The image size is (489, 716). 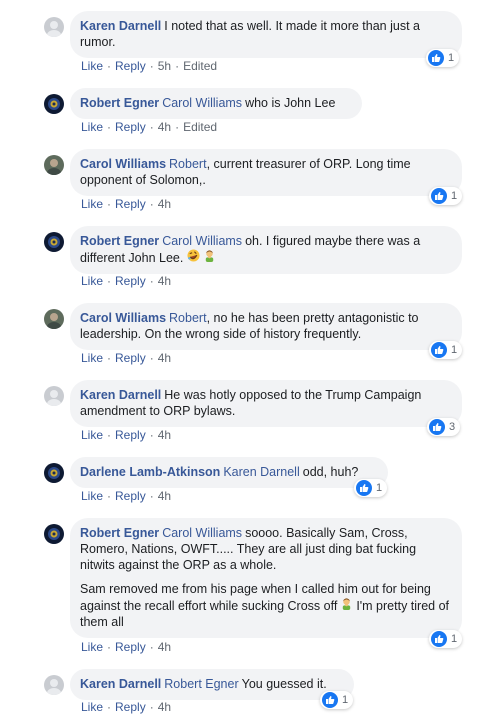 What do you see at coordinates (149, 127) in the screenshot?
I see `comment-actions: Like · Reply · 4h · Edited` at bounding box center [149, 127].